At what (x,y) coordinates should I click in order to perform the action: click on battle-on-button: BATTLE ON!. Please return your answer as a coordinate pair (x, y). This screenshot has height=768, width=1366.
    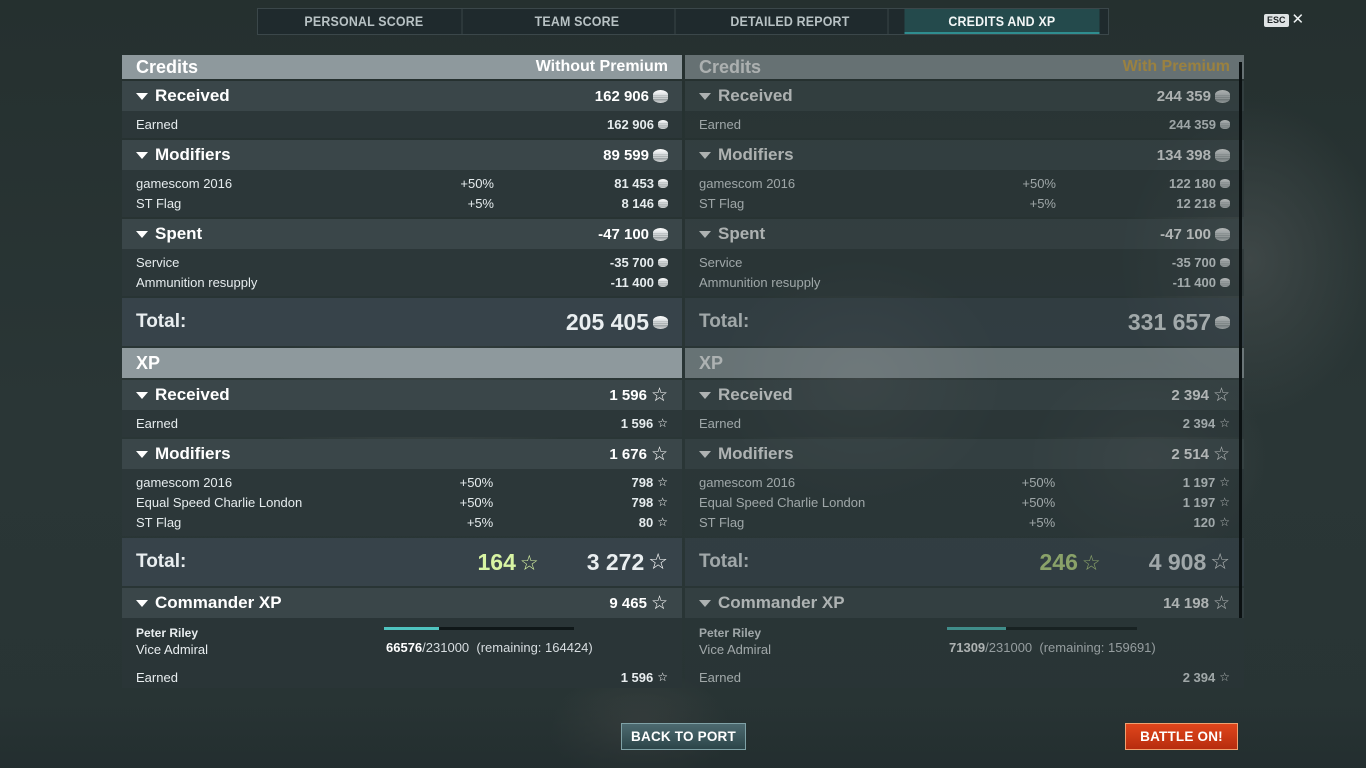
    Looking at the image, I should click on (1181, 736).